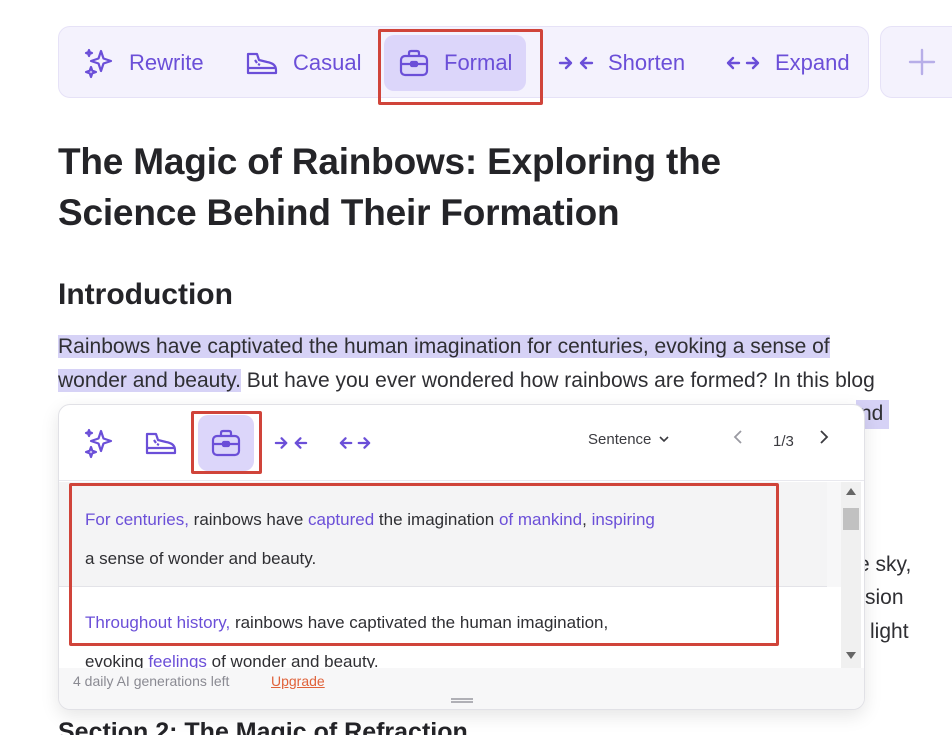 The image size is (952, 735). I want to click on rewrite-toolbar: Rewrite Casual Formal Shorten Expand, so click(463, 62).